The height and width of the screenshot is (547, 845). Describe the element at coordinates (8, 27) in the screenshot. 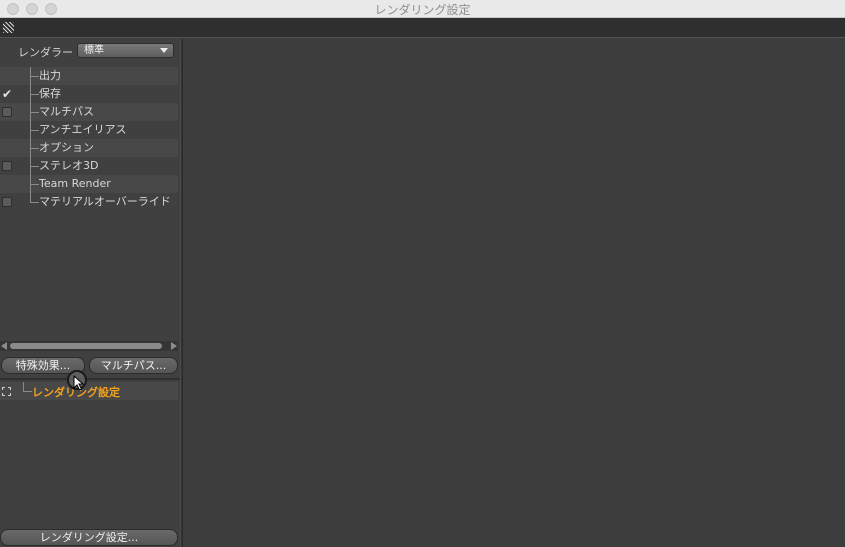

I see `grip-icon` at that location.